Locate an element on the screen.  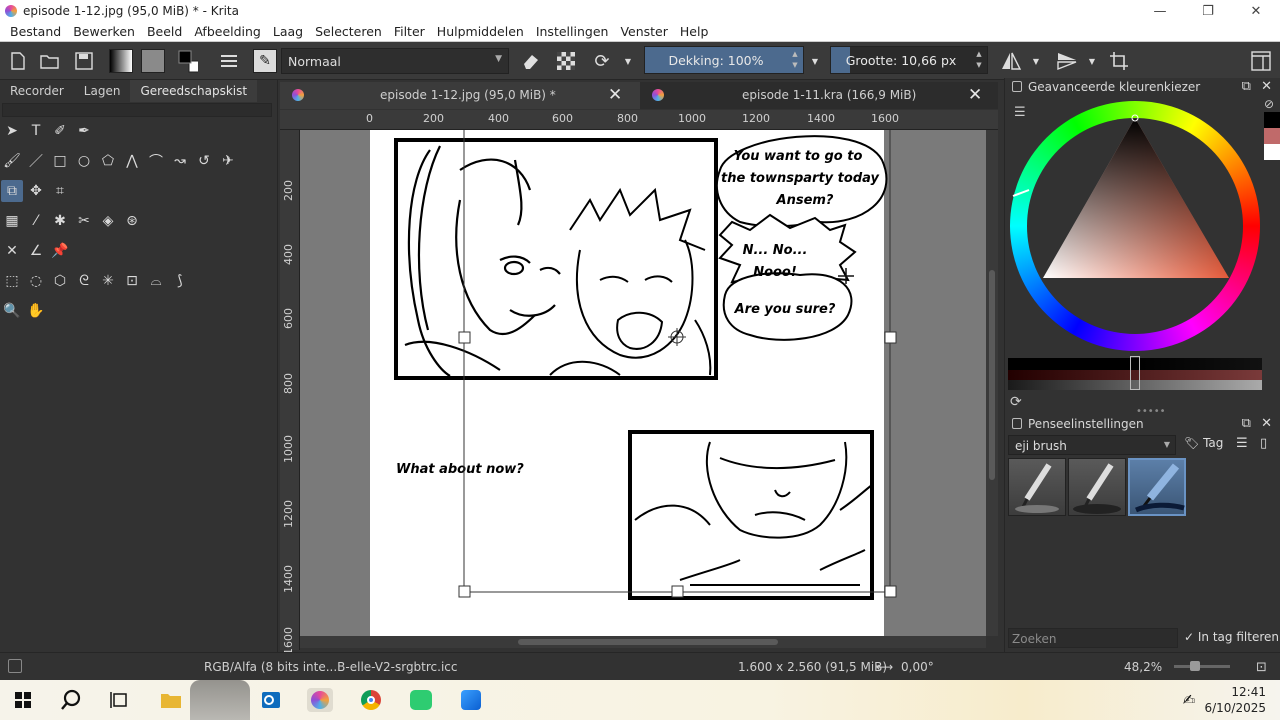
tab-lagen: Lagen is located at coordinates (102, 91).